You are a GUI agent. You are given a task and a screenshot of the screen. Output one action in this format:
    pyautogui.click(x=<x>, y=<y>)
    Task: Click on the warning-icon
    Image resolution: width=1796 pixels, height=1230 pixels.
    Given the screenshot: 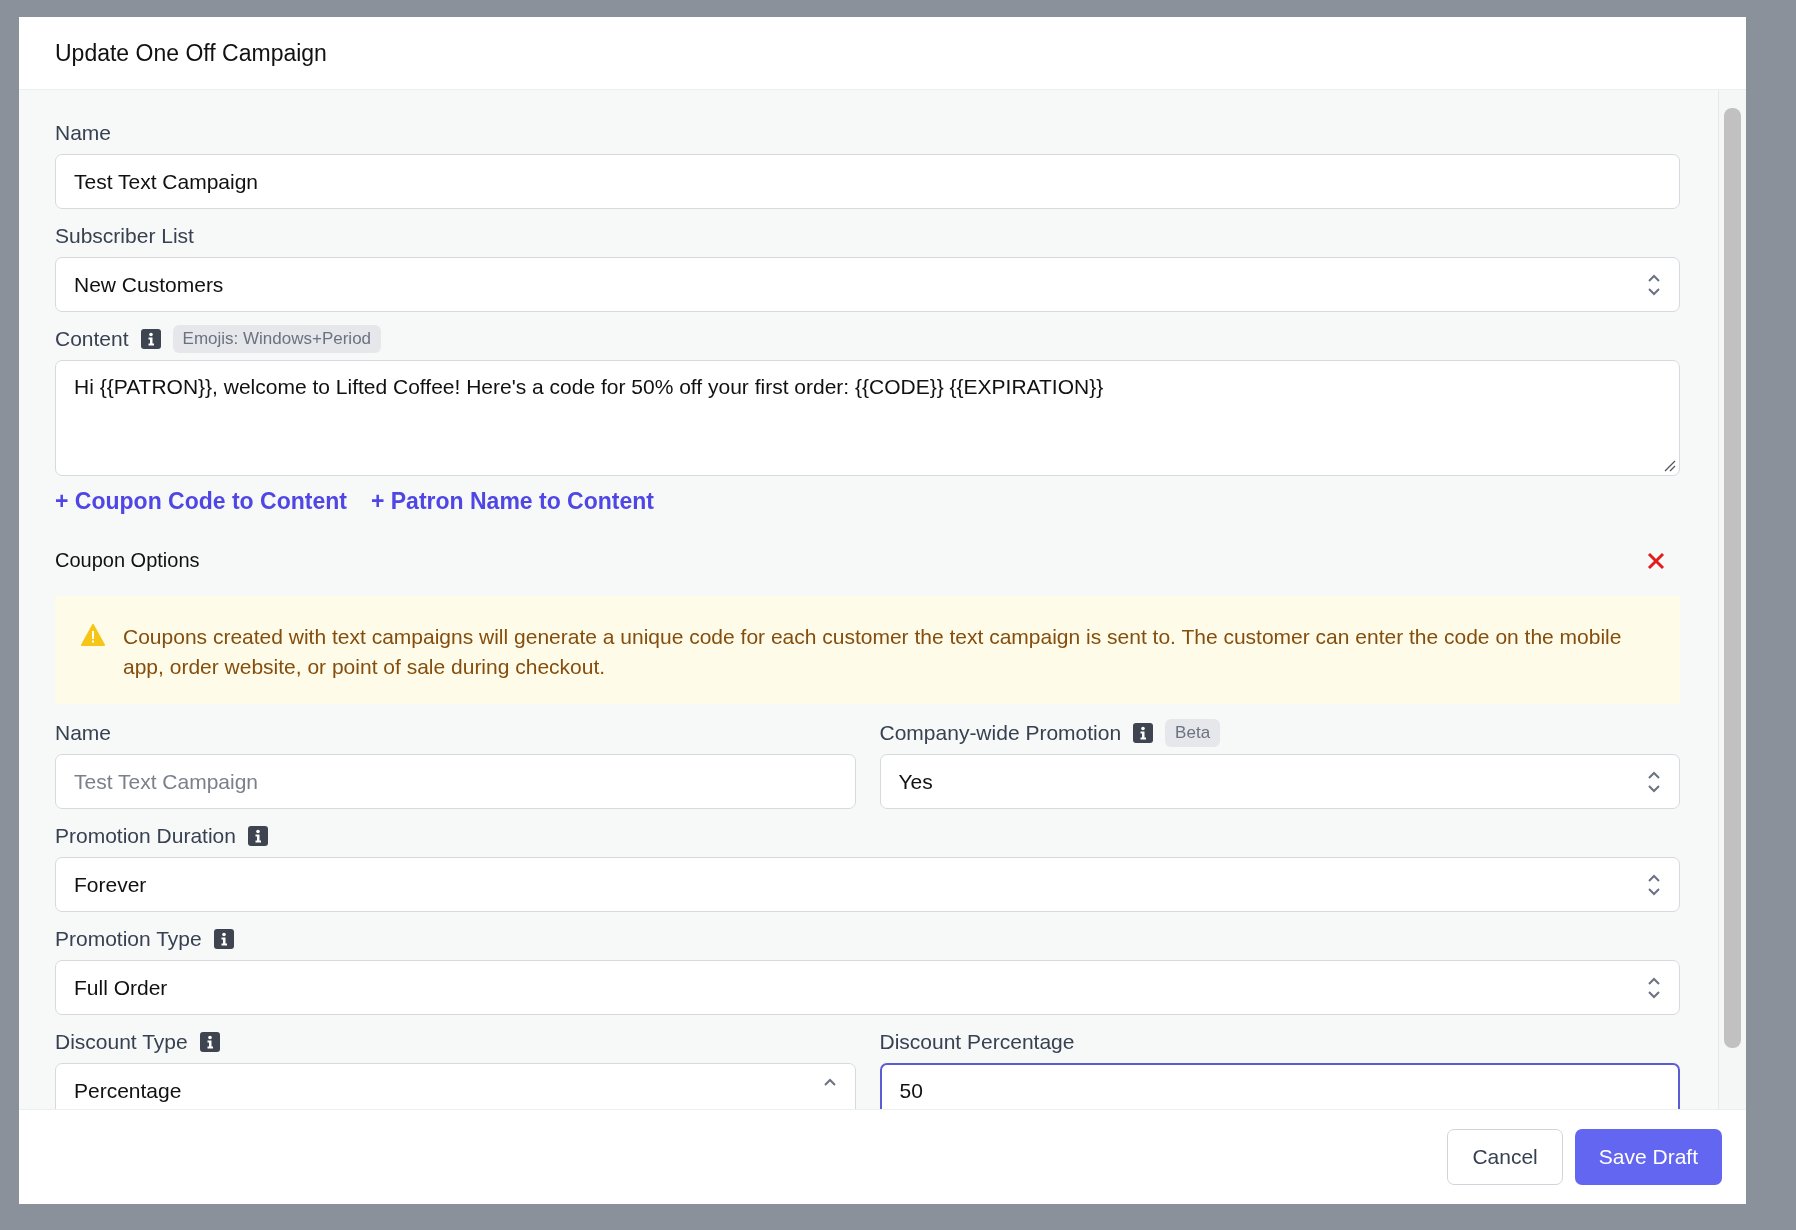 What is the action you would take?
    pyautogui.click(x=93, y=635)
    